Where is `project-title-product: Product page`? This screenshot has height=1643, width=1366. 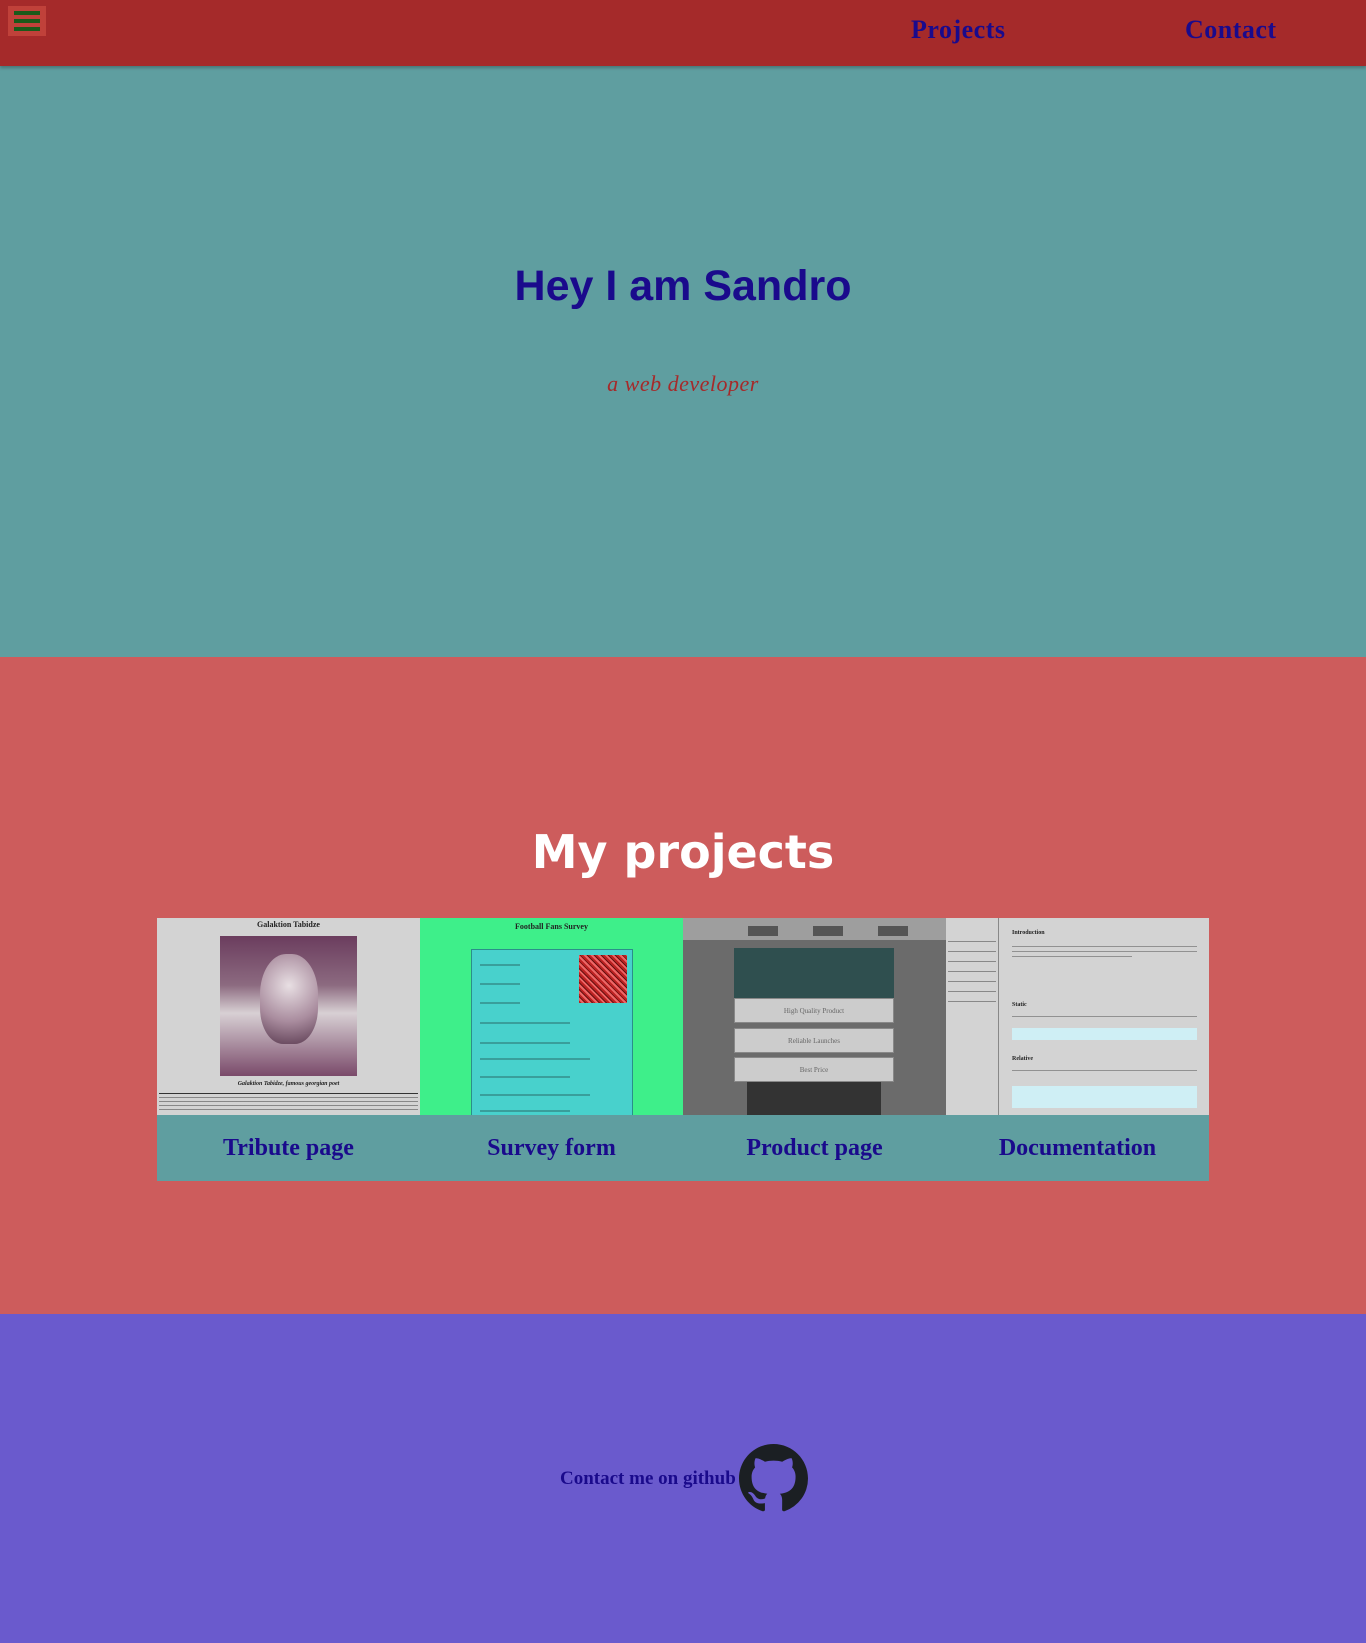 project-title-product: Product page is located at coordinates (814, 1148).